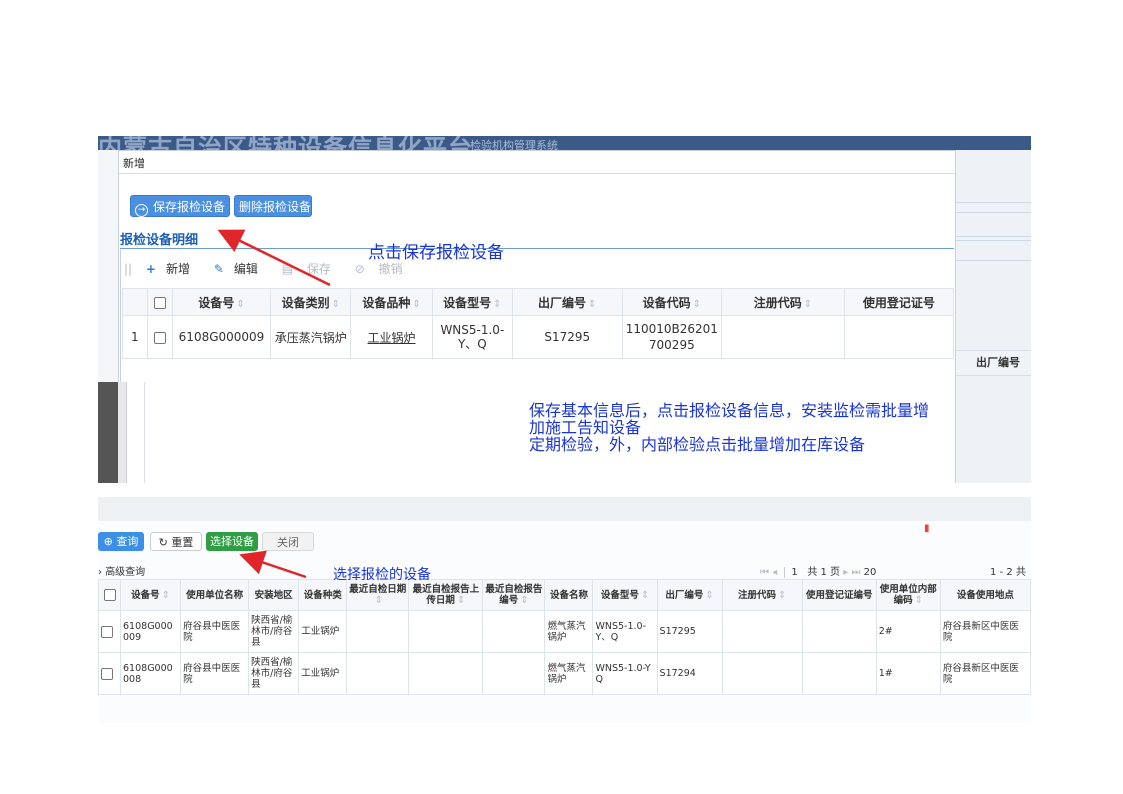 The height and width of the screenshot is (794, 1123). Describe the element at coordinates (135, 337) in the screenshot. I see `row-number: 1` at that location.